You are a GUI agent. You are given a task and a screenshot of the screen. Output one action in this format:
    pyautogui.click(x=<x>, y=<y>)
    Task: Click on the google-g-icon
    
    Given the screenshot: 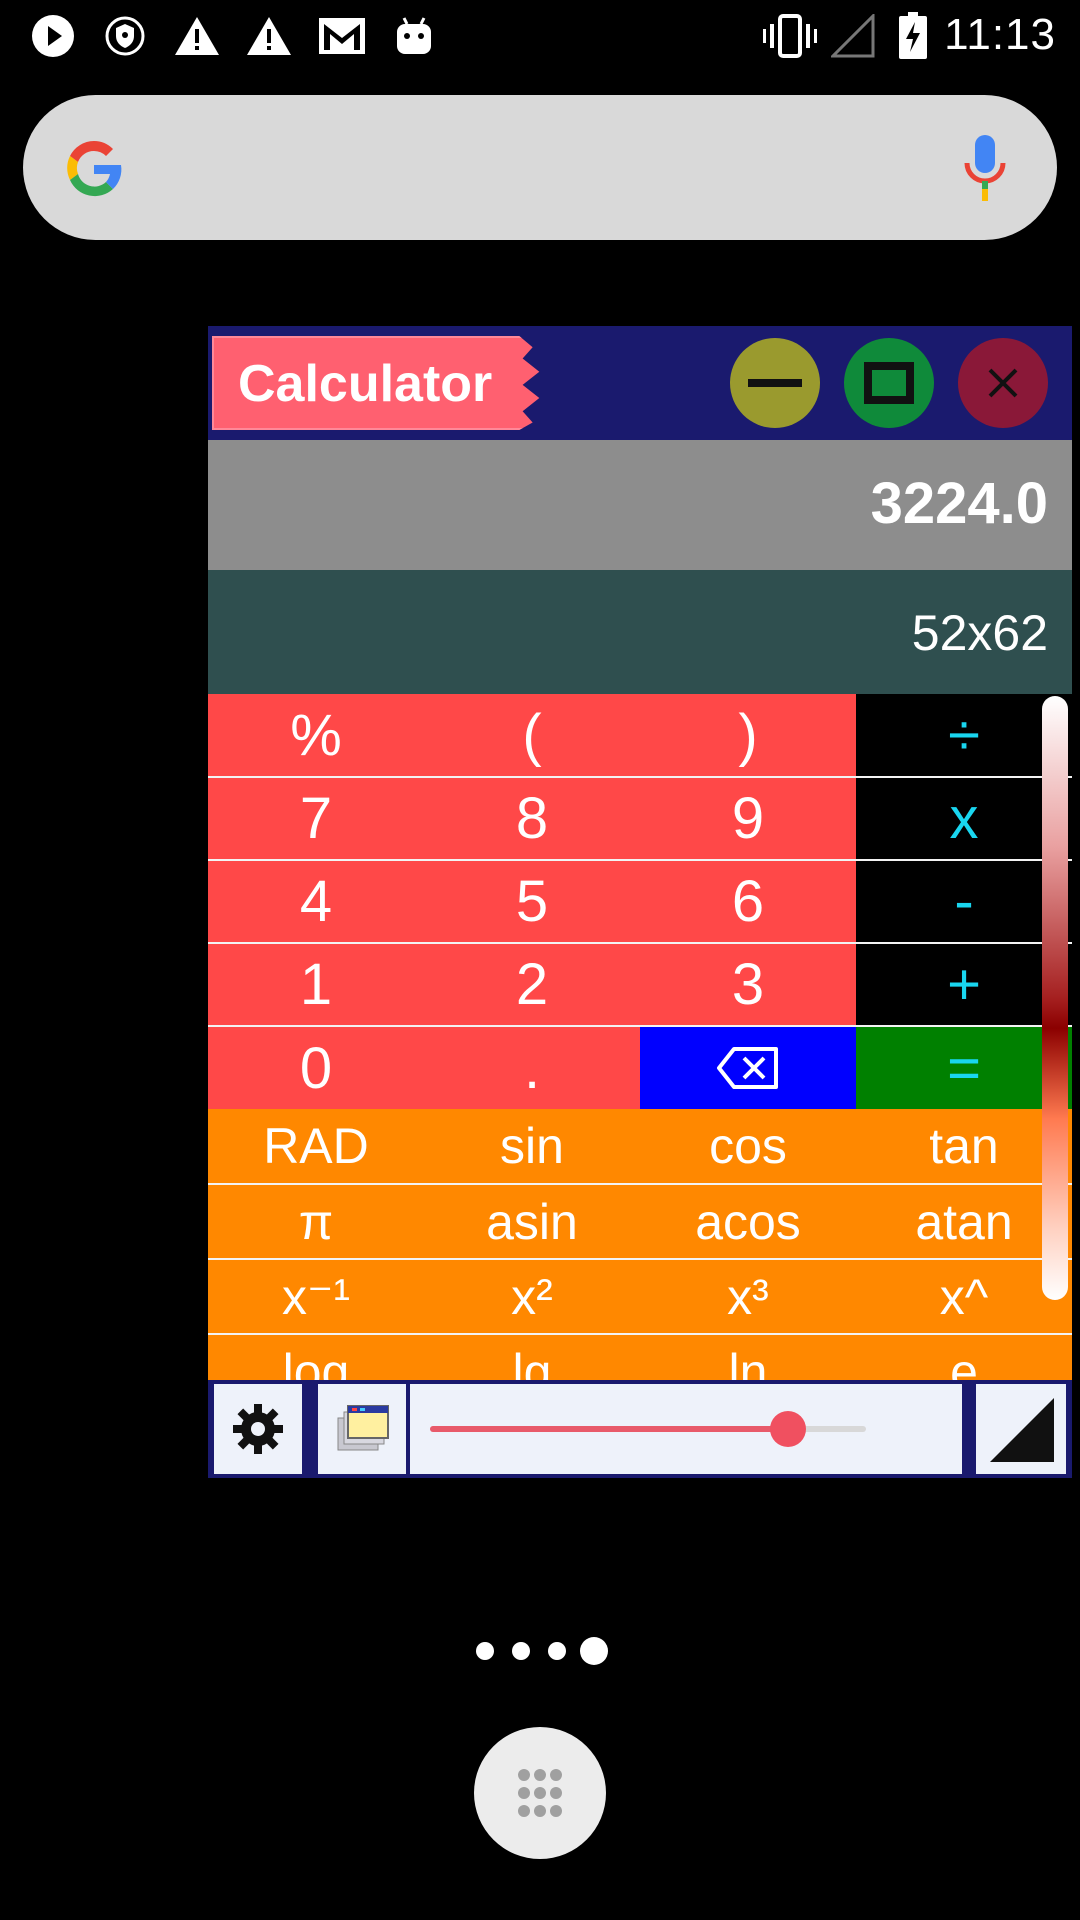 What is the action you would take?
    pyautogui.click(x=94, y=169)
    